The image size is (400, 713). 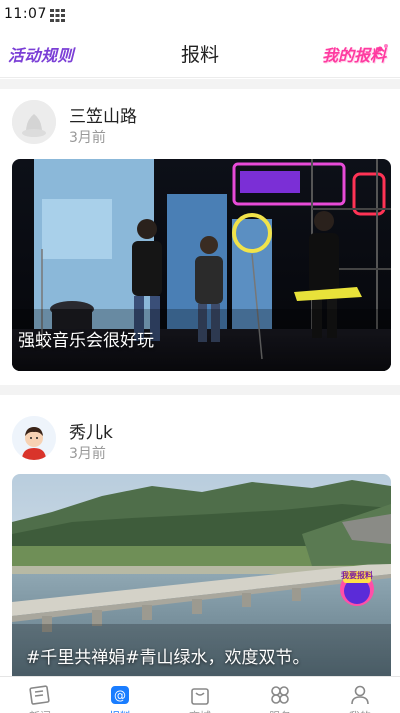 I want to click on tab-mine: 我的, so click(x=360, y=695).